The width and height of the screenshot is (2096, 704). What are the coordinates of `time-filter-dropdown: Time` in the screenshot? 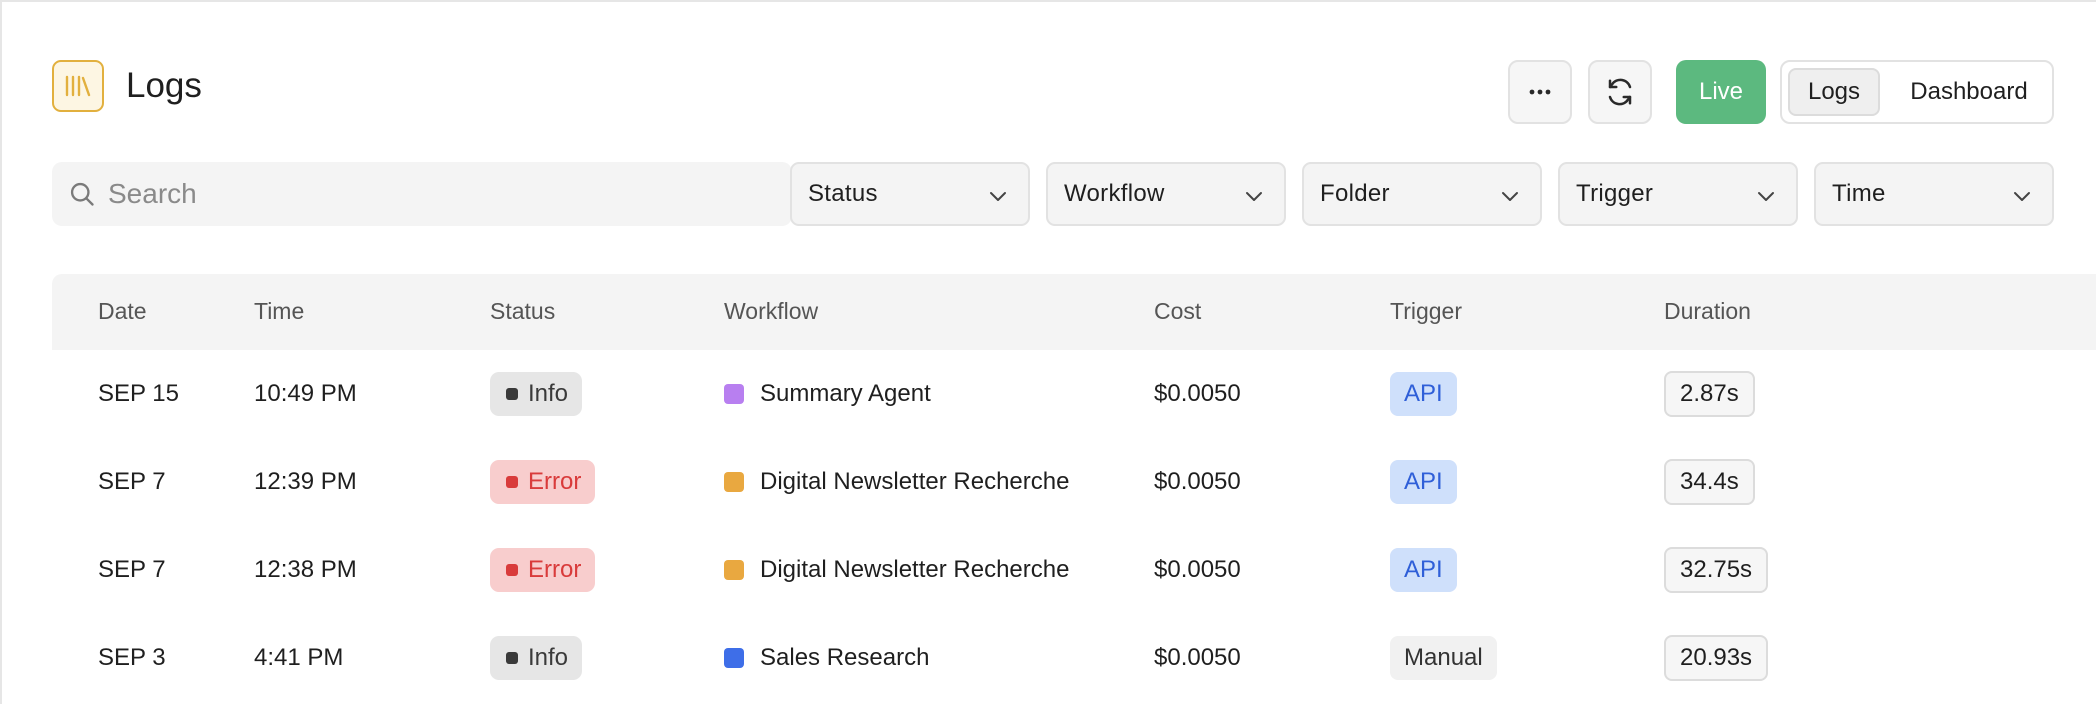 It's located at (1934, 194).